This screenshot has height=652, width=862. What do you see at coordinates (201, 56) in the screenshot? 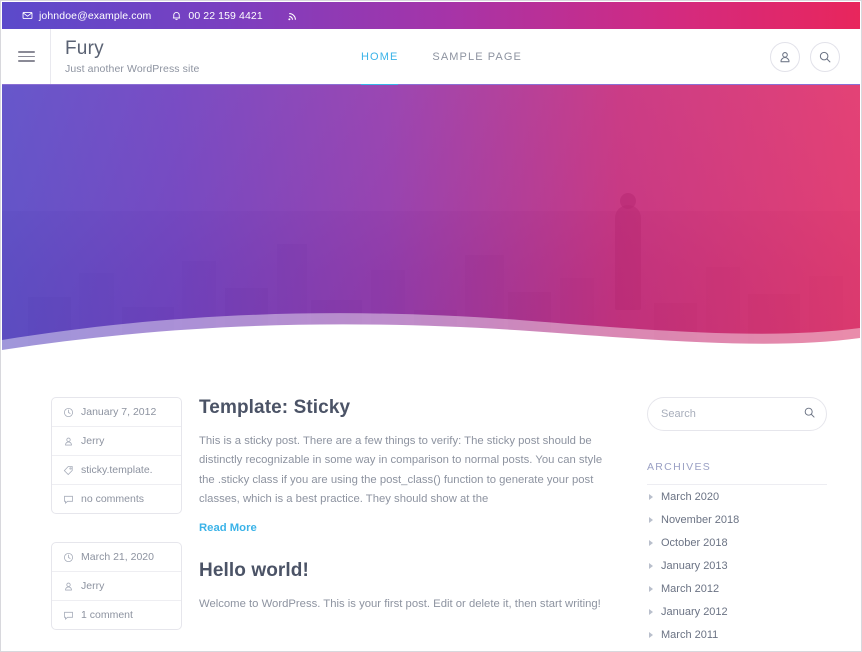
I see `site-branding: Fury Just another WordPress site` at bounding box center [201, 56].